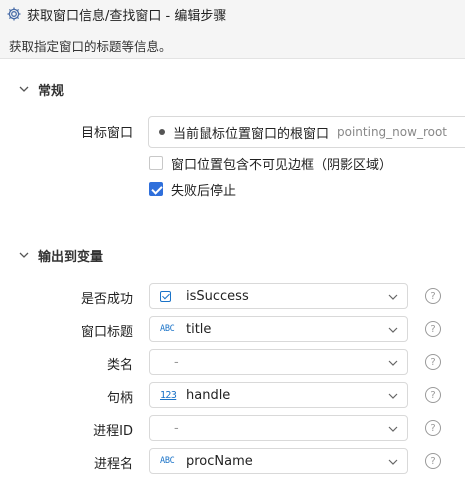  I want to click on include-border-checkbox: 窗口位置包含不可见边框（阴影区域）, so click(271, 163).